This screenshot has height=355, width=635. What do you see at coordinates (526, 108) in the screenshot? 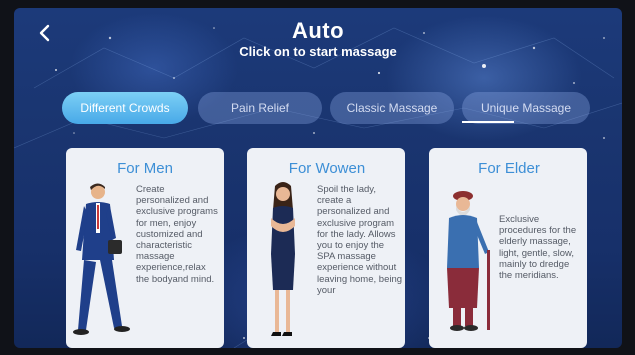
I see `tab-unique-massage: Unique Massage` at bounding box center [526, 108].